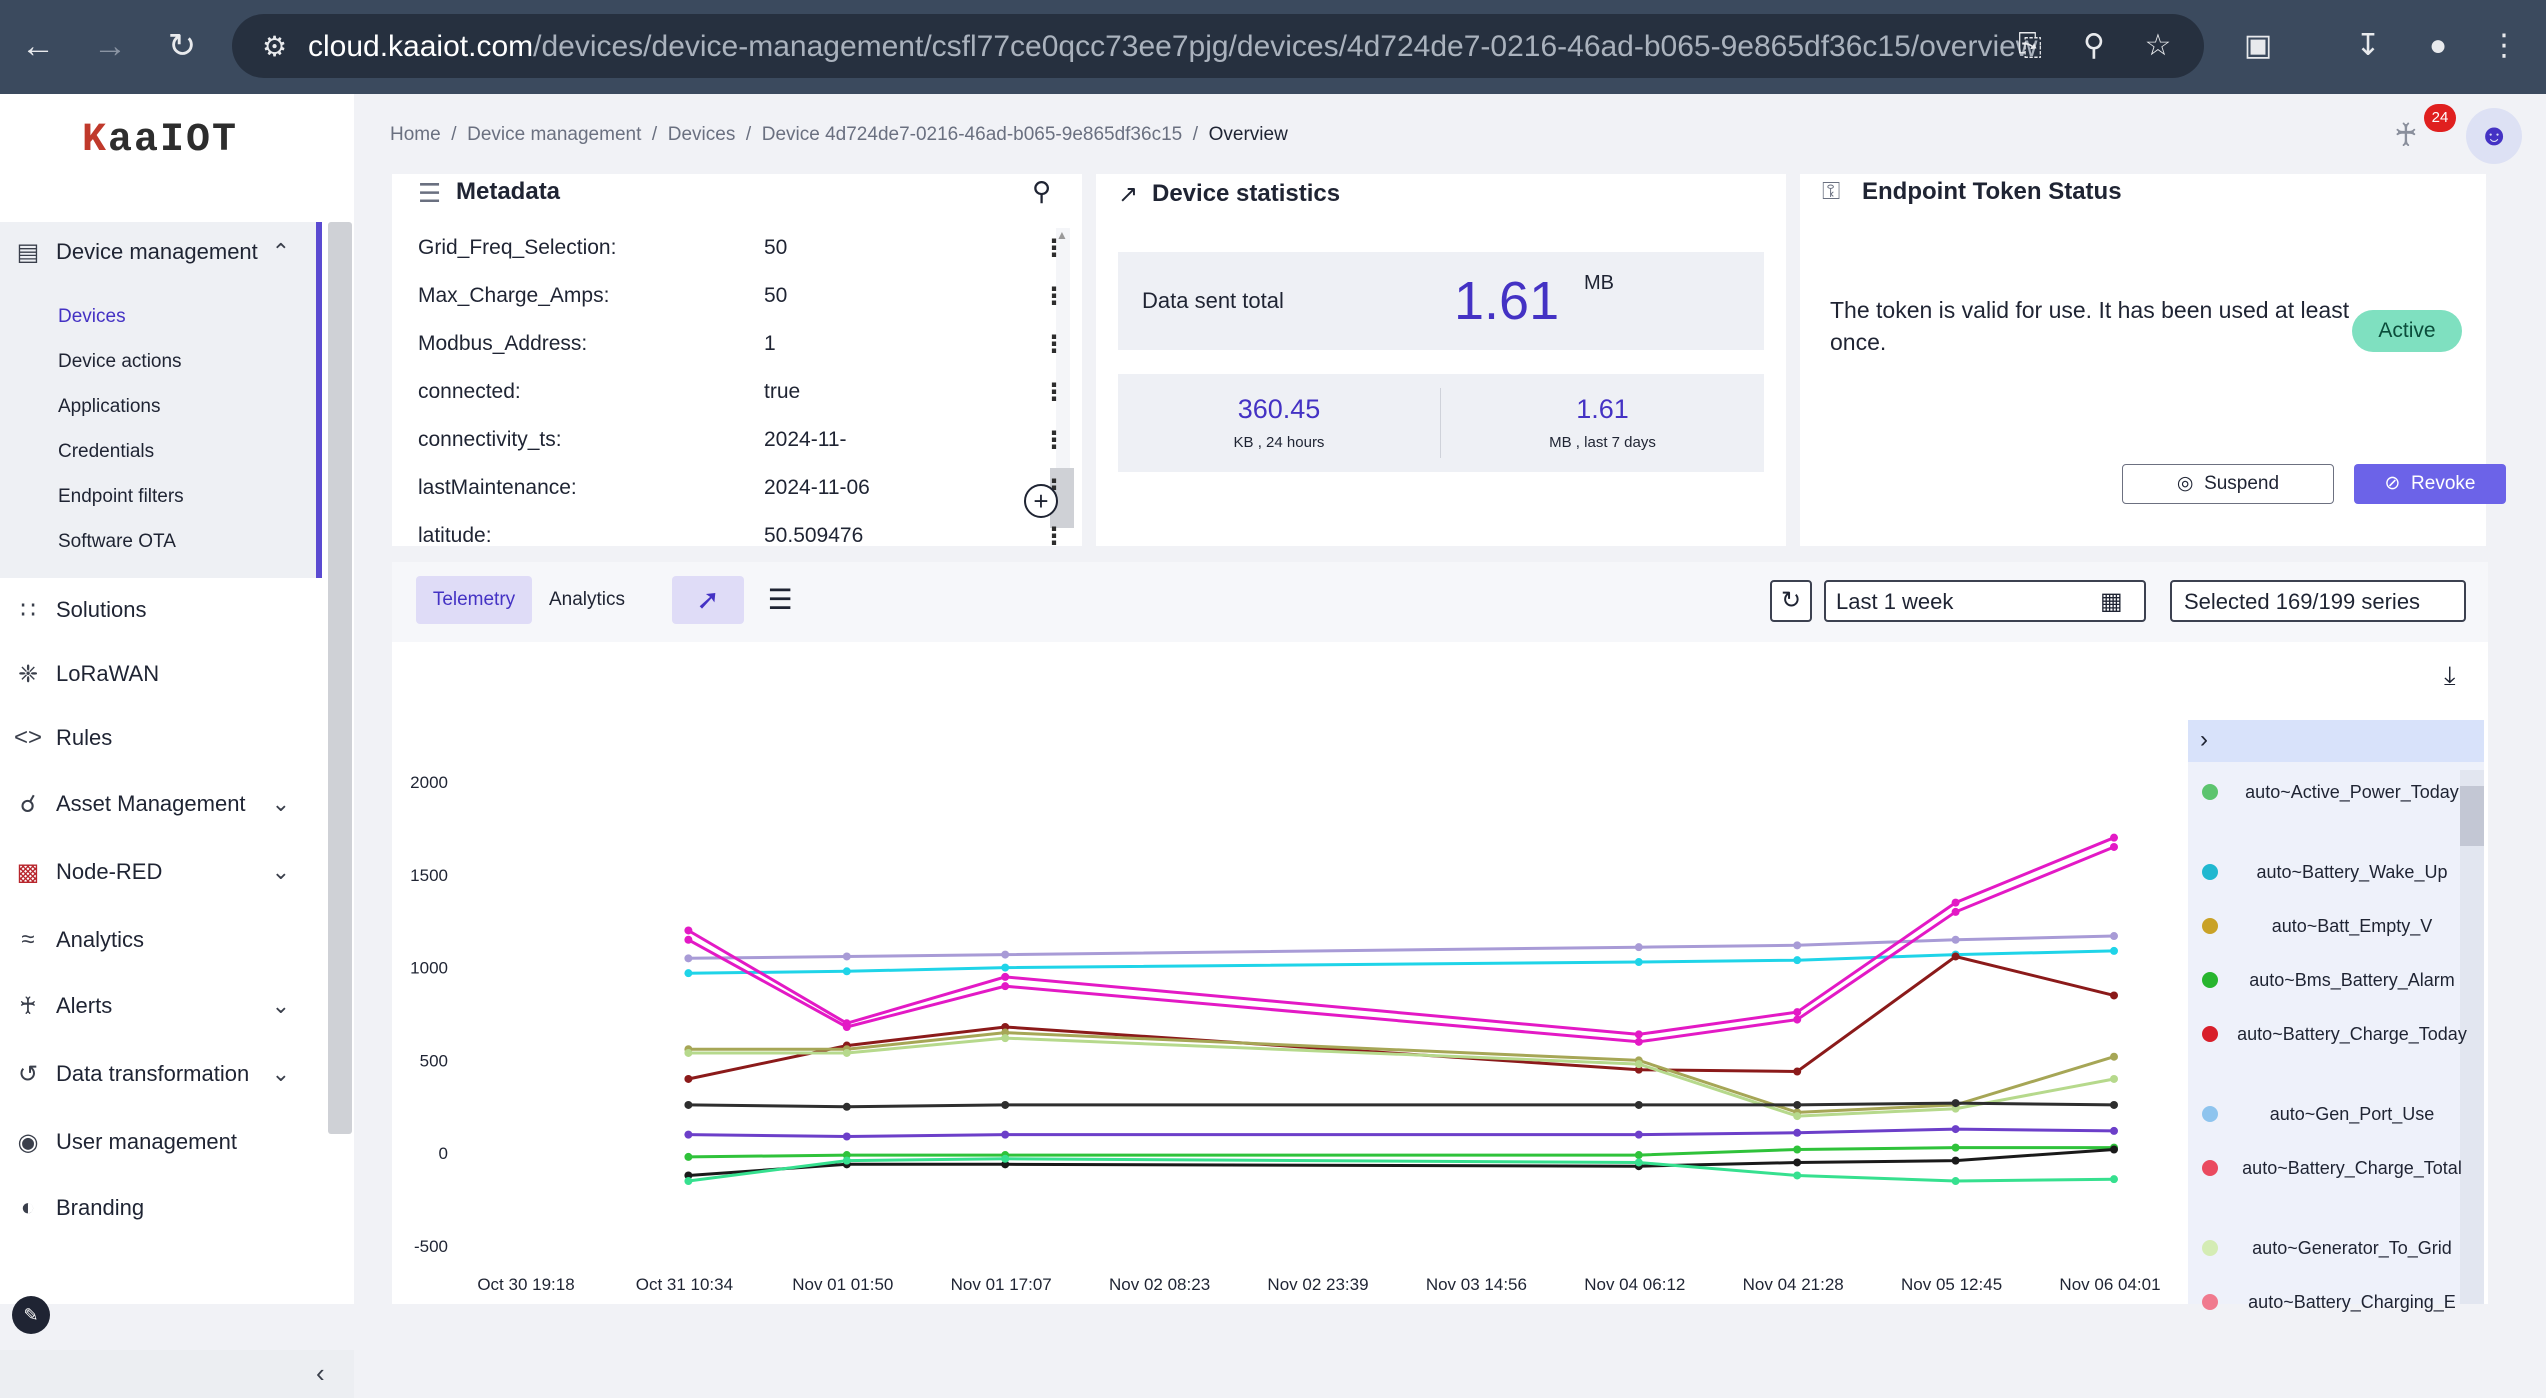 This screenshot has width=2546, height=1398. I want to click on tab-analytics: Analytics, so click(587, 600).